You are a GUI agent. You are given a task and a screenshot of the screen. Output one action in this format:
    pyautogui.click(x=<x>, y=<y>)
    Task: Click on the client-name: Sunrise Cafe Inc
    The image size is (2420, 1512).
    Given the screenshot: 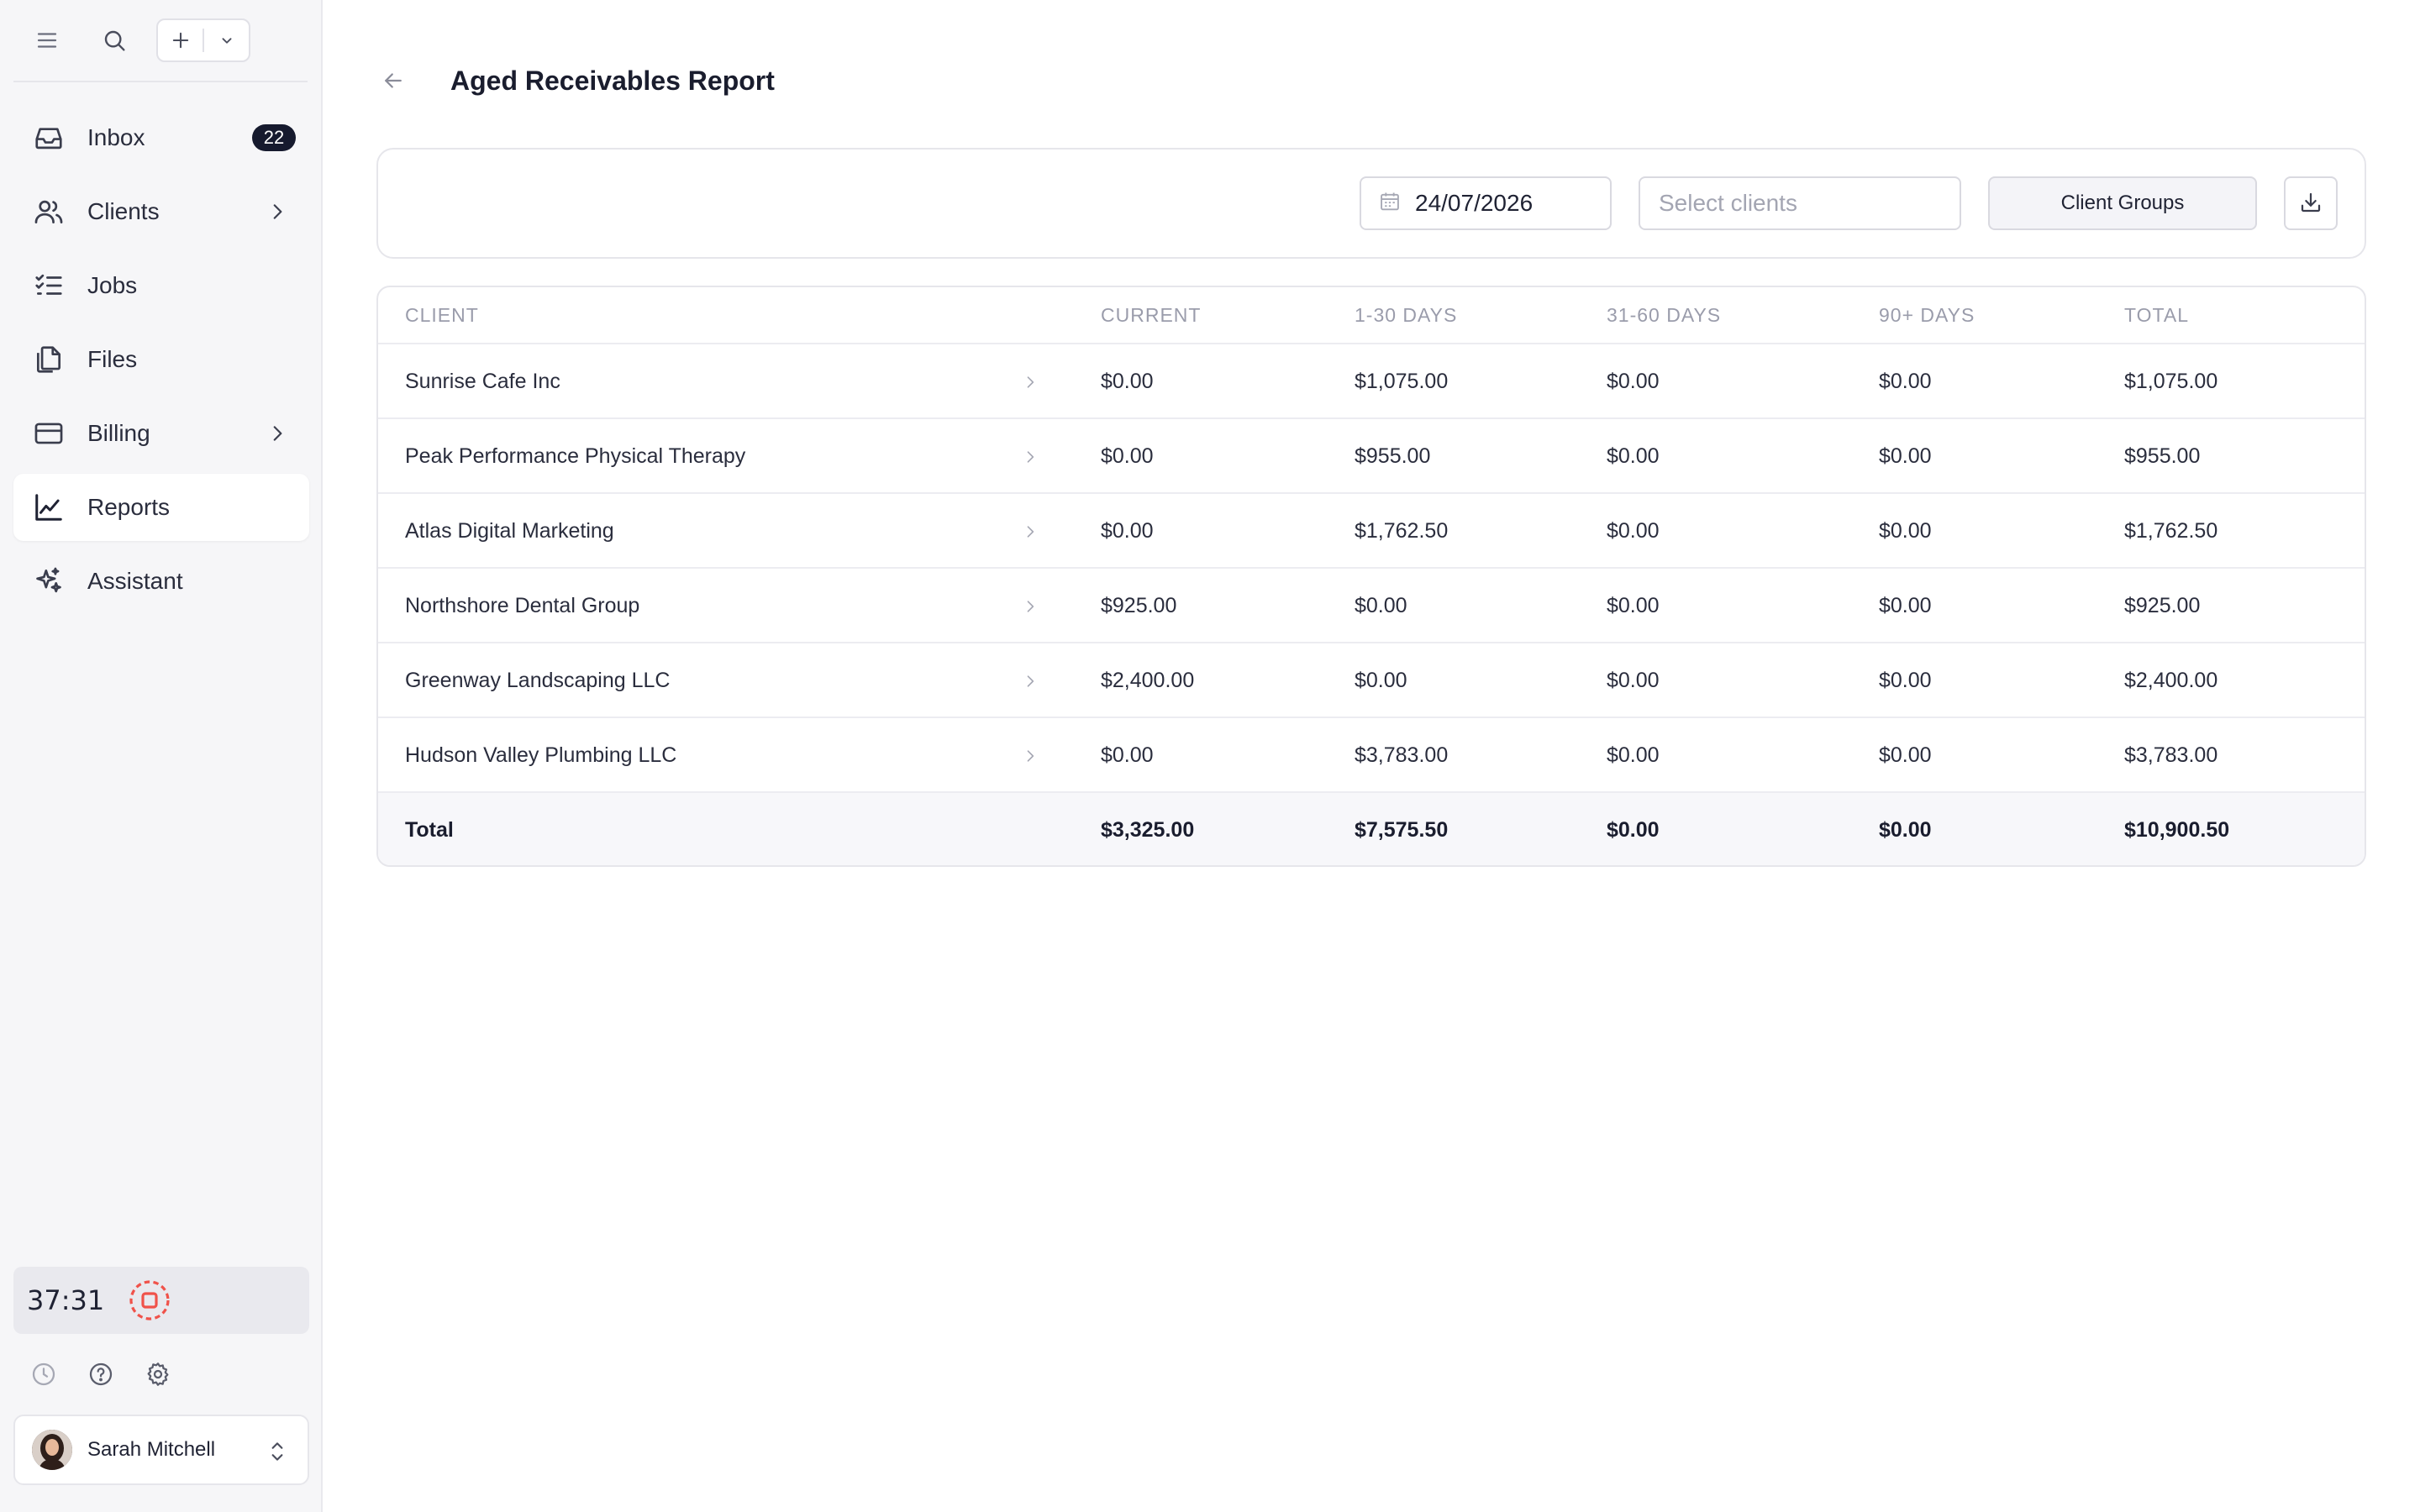 What is the action you would take?
    pyautogui.click(x=482, y=381)
    